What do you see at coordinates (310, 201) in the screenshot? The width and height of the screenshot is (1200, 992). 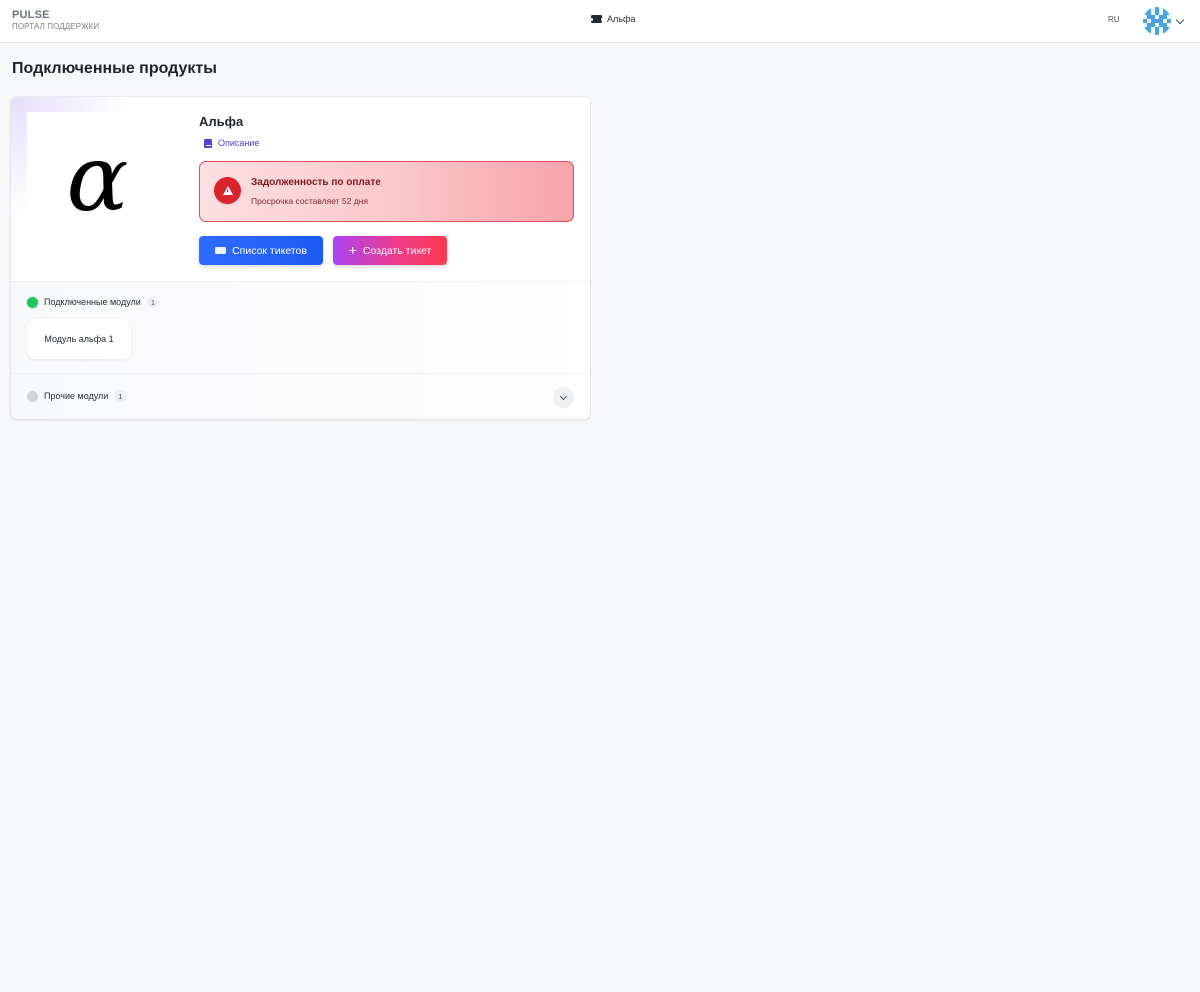 I see `alert-text: Просрочка составляет 52 дня` at bounding box center [310, 201].